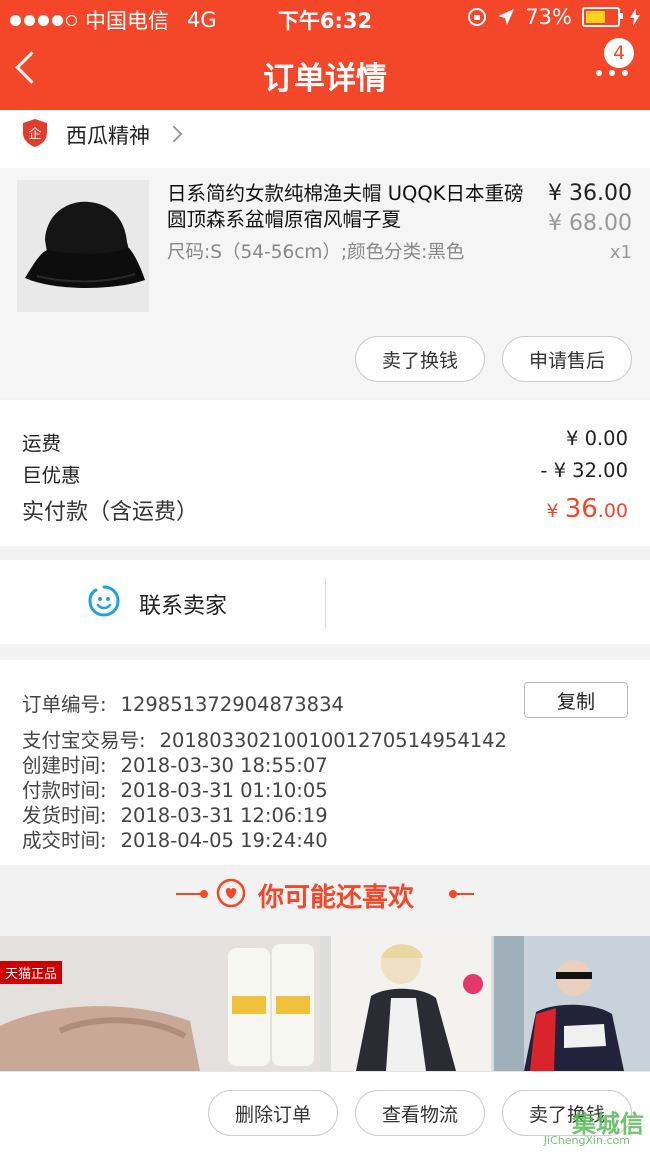  What do you see at coordinates (602, 17) in the screenshot?
I see `battery-icon` at bounding box center [602, 17].